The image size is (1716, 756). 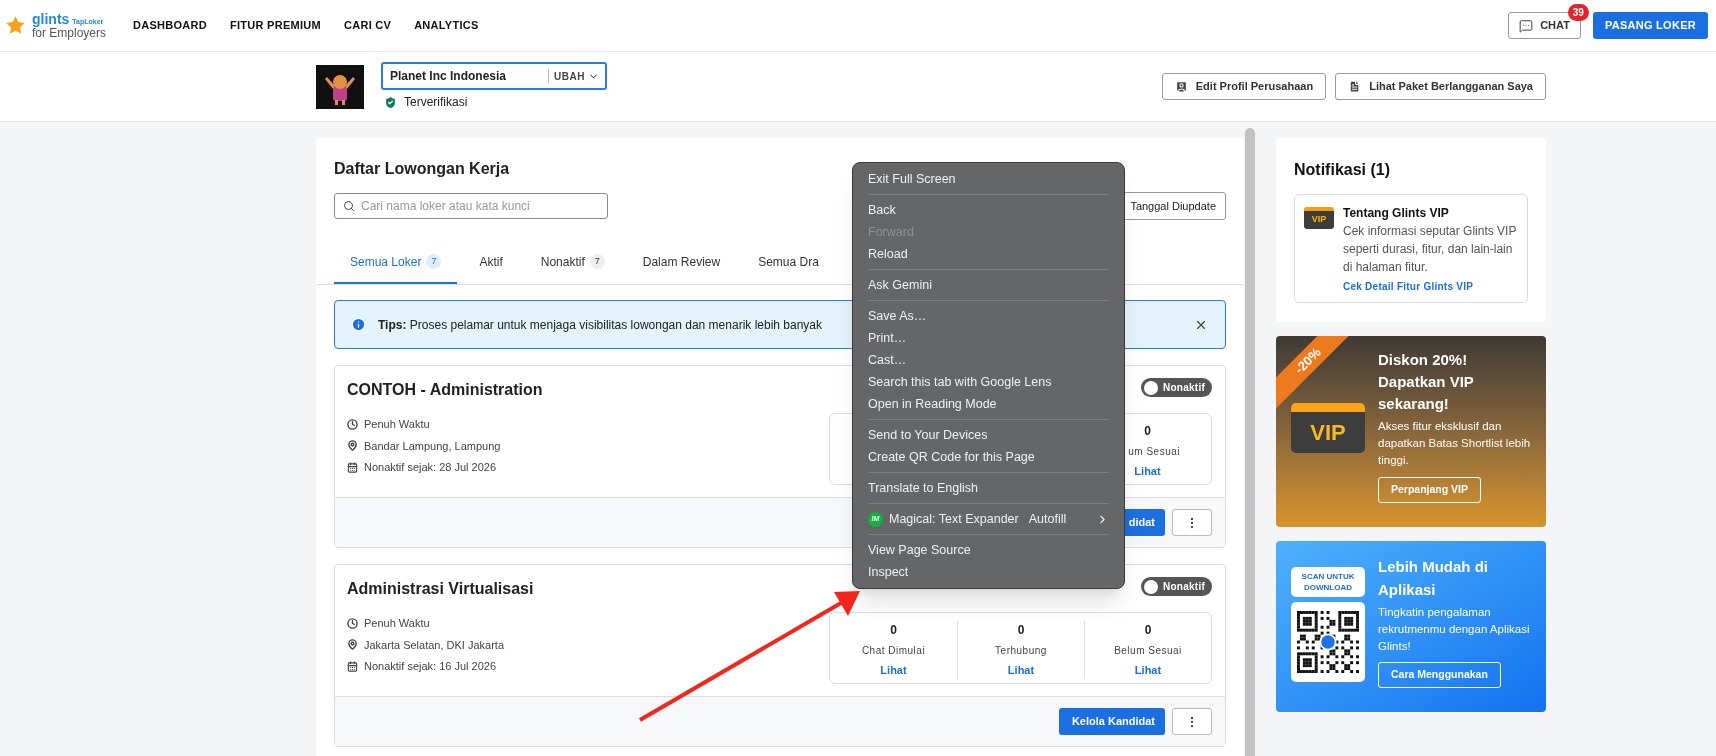 I want to click on scan-bubble: SCAN UNTUK DOWNLOAD, so click(x=1328, y=582).